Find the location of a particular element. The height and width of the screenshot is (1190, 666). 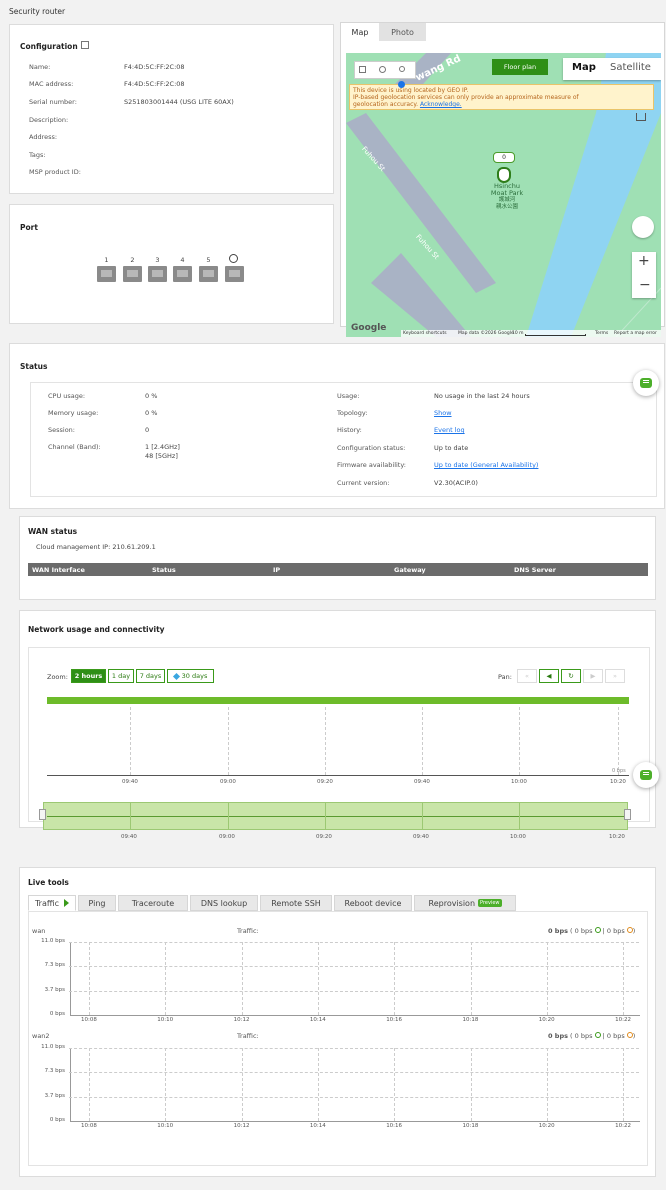

config-value: F4:4D:5C:FF:2C:08 is located at coordinates (154, 67).